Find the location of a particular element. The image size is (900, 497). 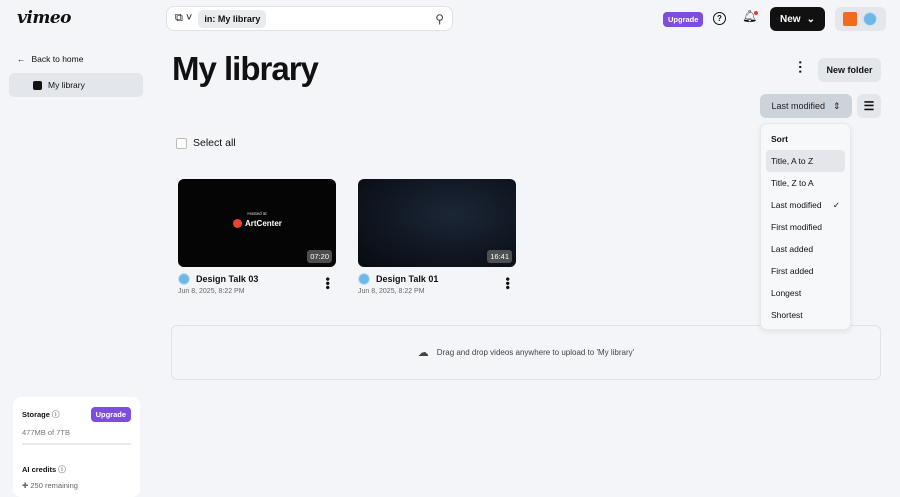

new-button: New ⌄ is located at coordinates (797, 19).